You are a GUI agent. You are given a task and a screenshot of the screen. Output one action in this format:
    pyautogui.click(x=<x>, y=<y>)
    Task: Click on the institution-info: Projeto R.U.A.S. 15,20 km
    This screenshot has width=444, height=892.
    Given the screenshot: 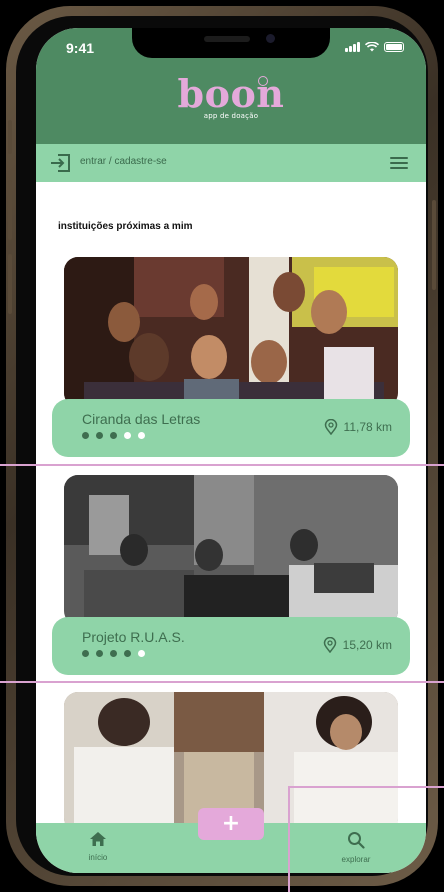 What is the action you would take?
    pyautogui.click(x=231, y=646)
    